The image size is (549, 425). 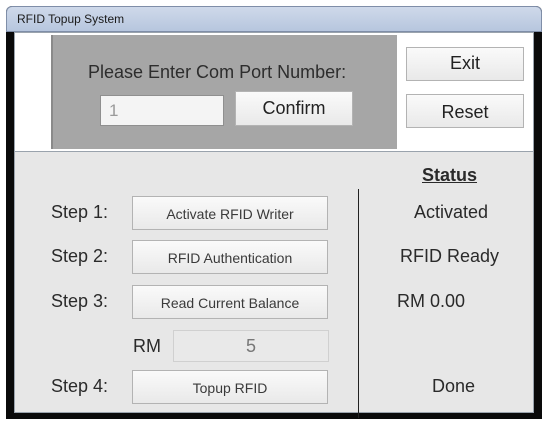 I want to click on read-current-balance-button: Read Current Balance, so click(x=230, y=302).